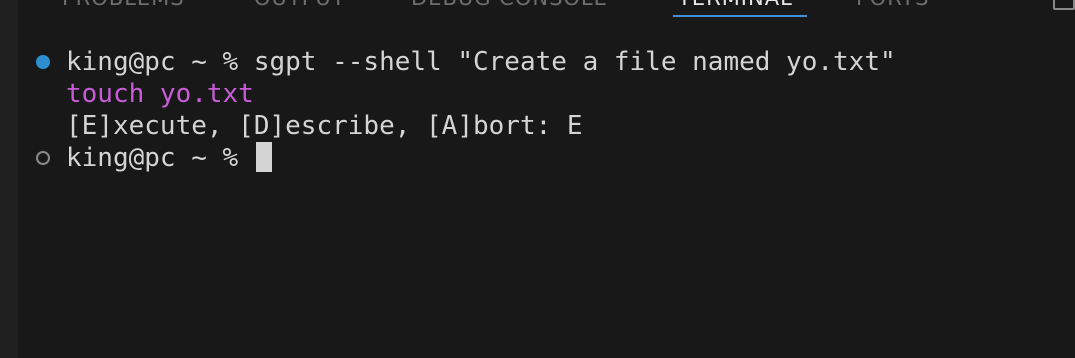 Image resolution: width=1075 pixels, height=358 pixels. Describe the element at coordinates (123, 5) in the screenshot. I see `tab-problems: PROBLEMS` at that location.